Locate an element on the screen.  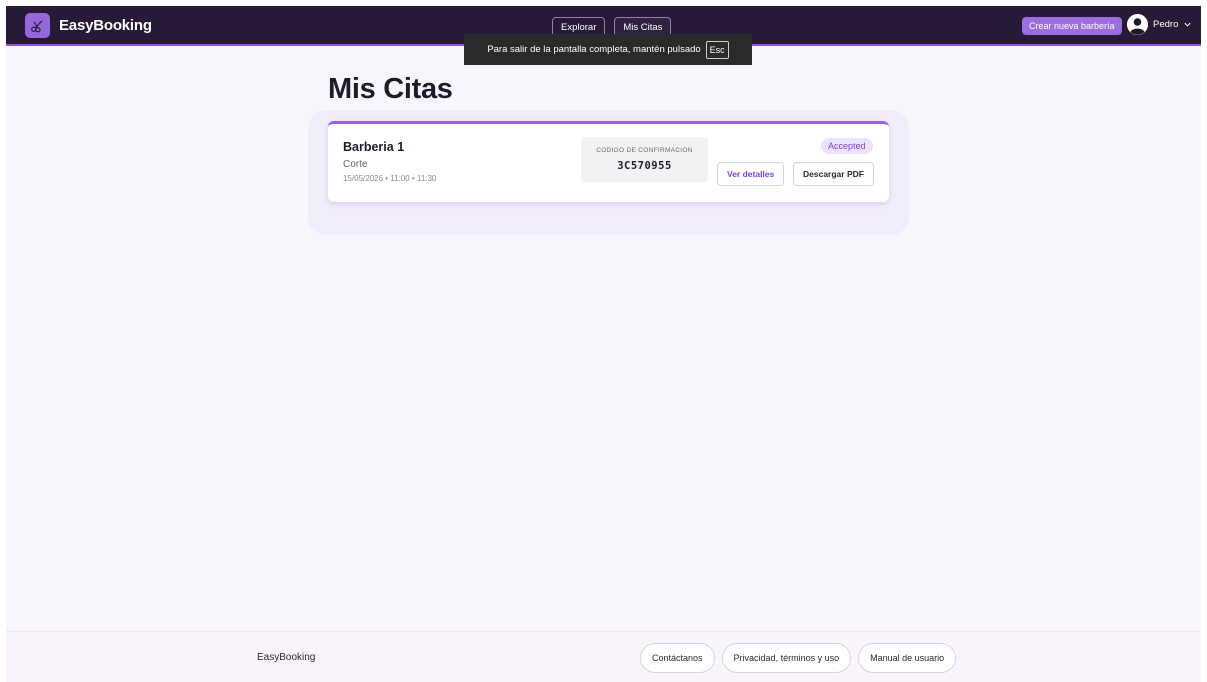
brand-logo-link: EasyBooking is located at coordinates (88, 25).